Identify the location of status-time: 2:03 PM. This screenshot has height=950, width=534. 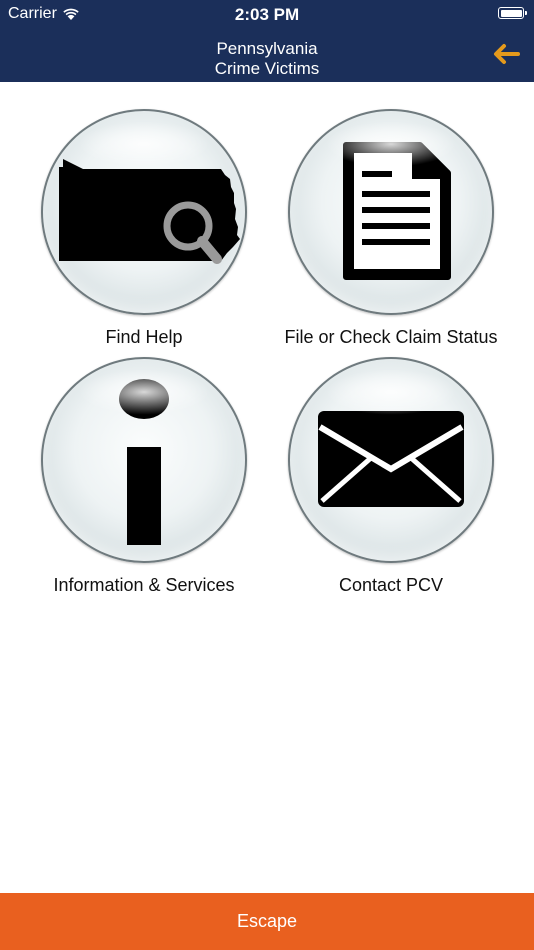
(267, 14).